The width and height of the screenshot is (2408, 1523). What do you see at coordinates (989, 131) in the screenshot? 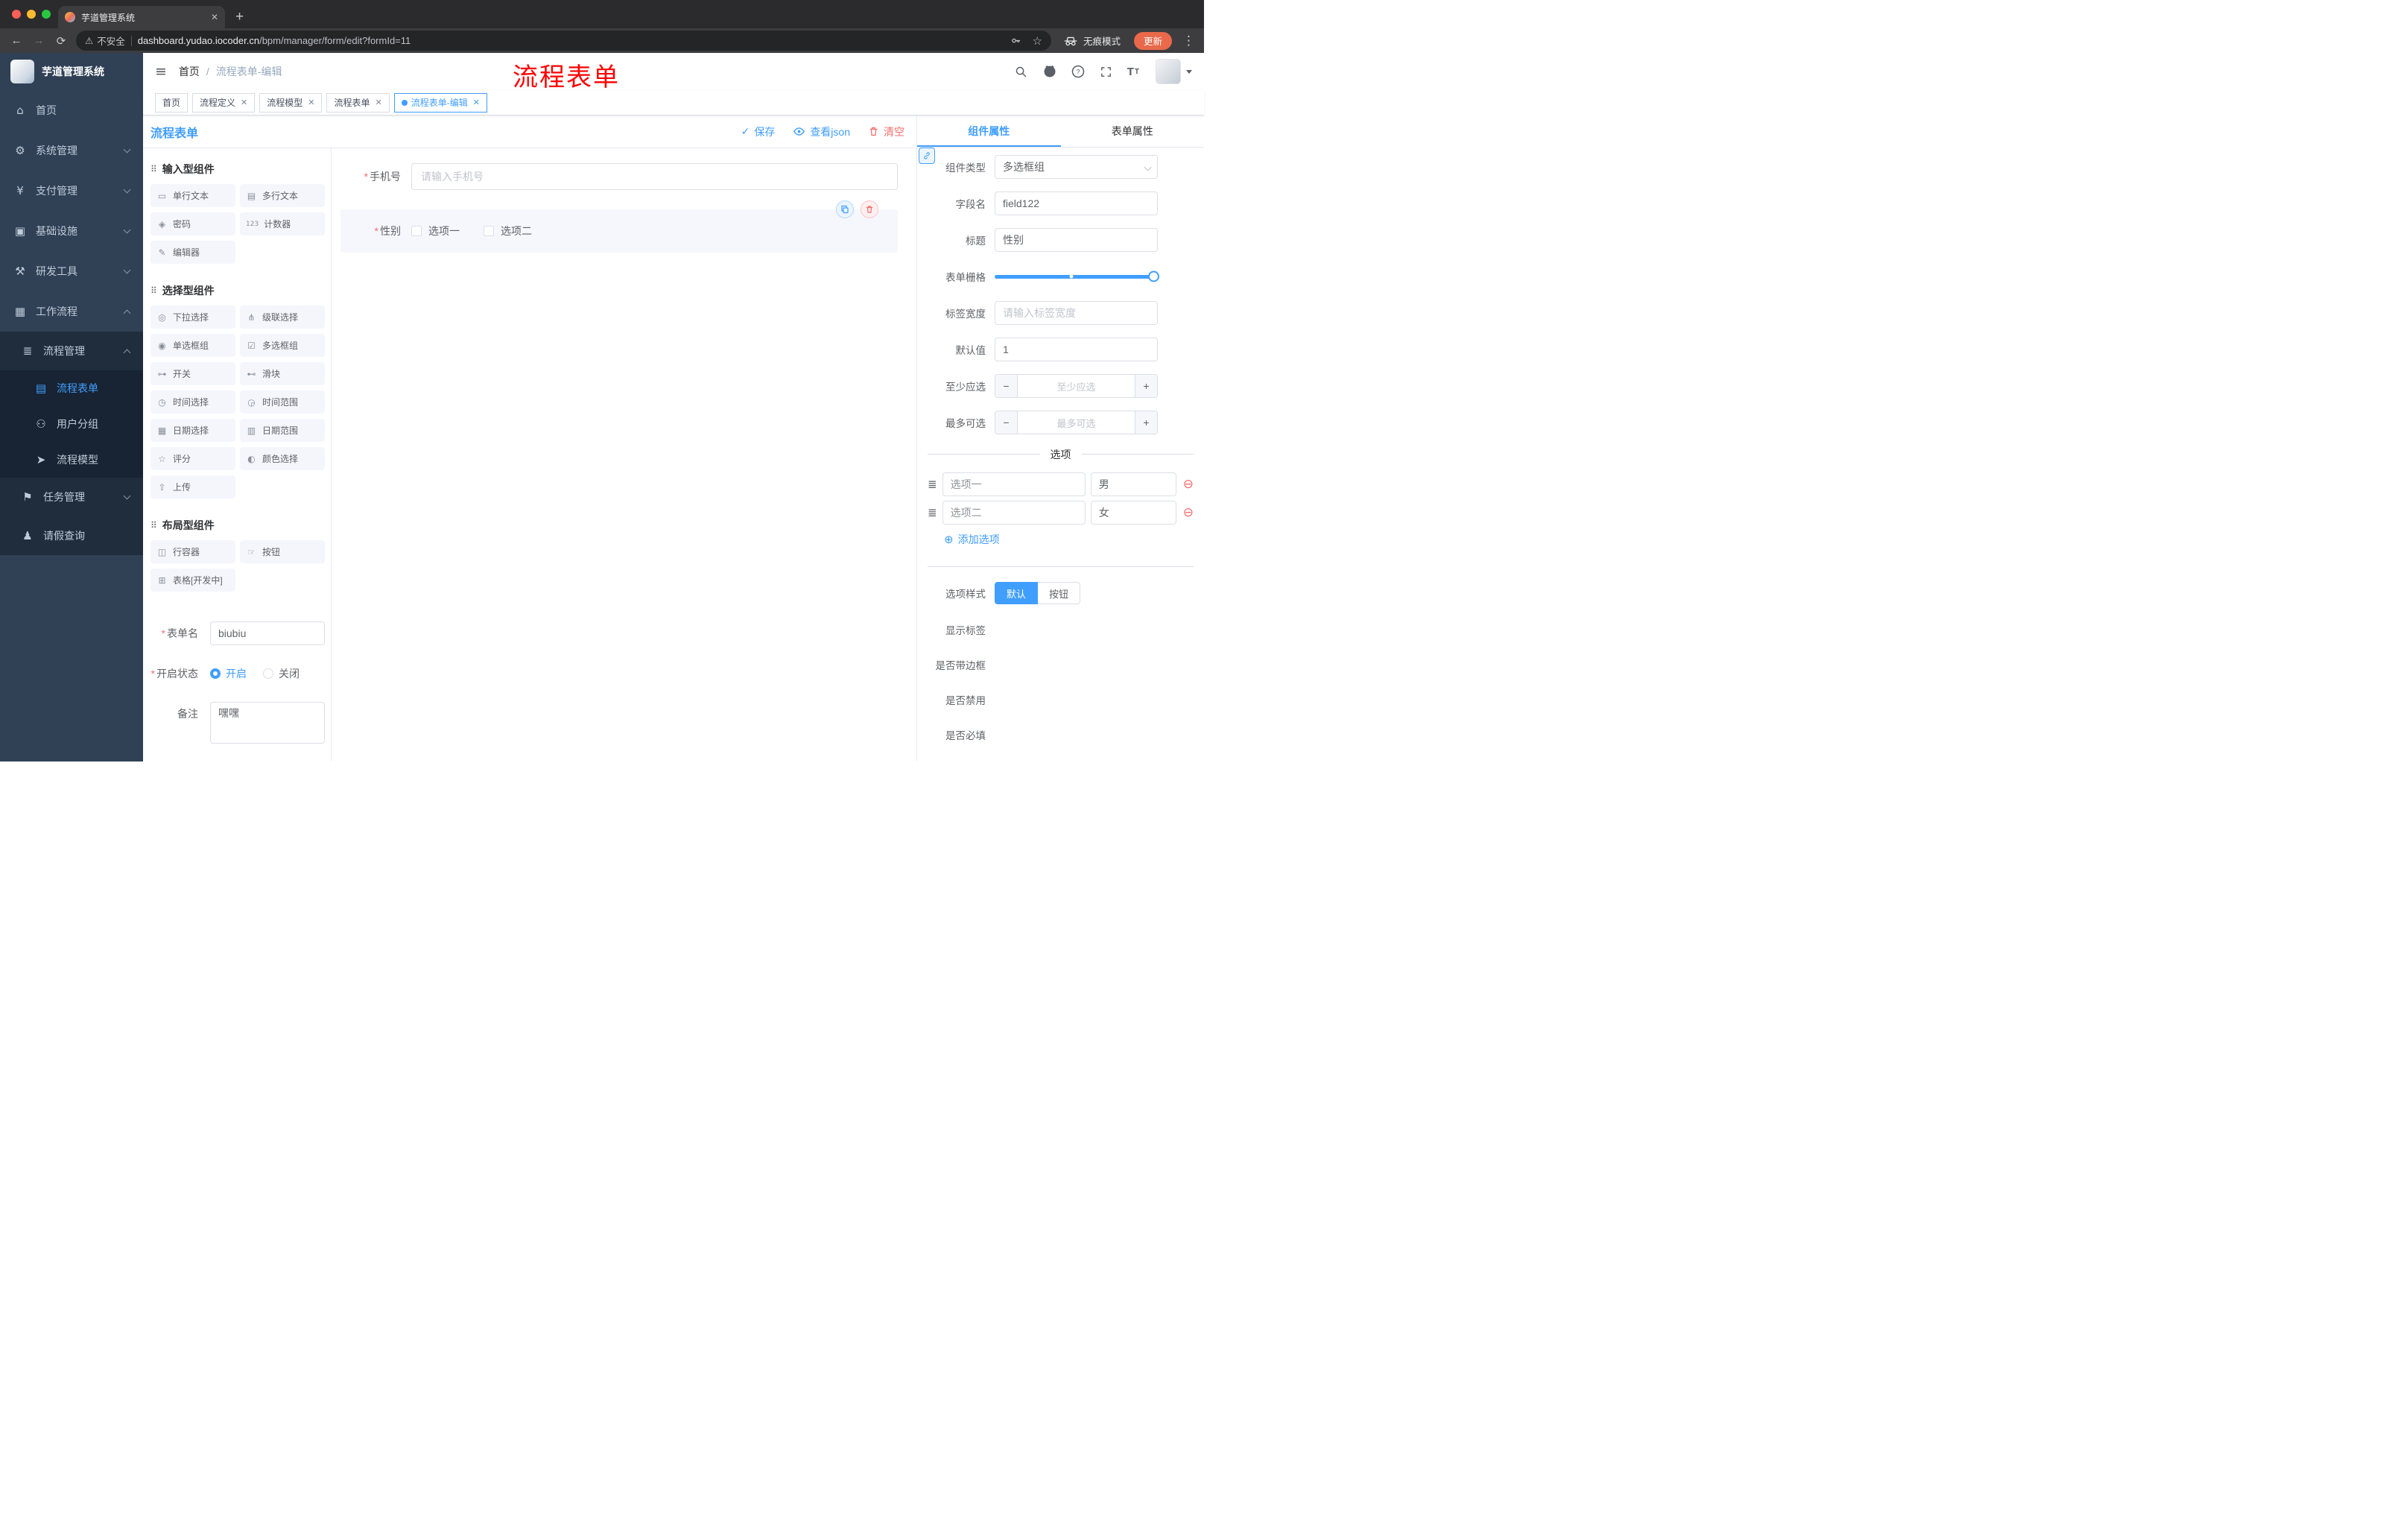
I see `tab-component-props: 组件属性` at bounding box center [989, 131].